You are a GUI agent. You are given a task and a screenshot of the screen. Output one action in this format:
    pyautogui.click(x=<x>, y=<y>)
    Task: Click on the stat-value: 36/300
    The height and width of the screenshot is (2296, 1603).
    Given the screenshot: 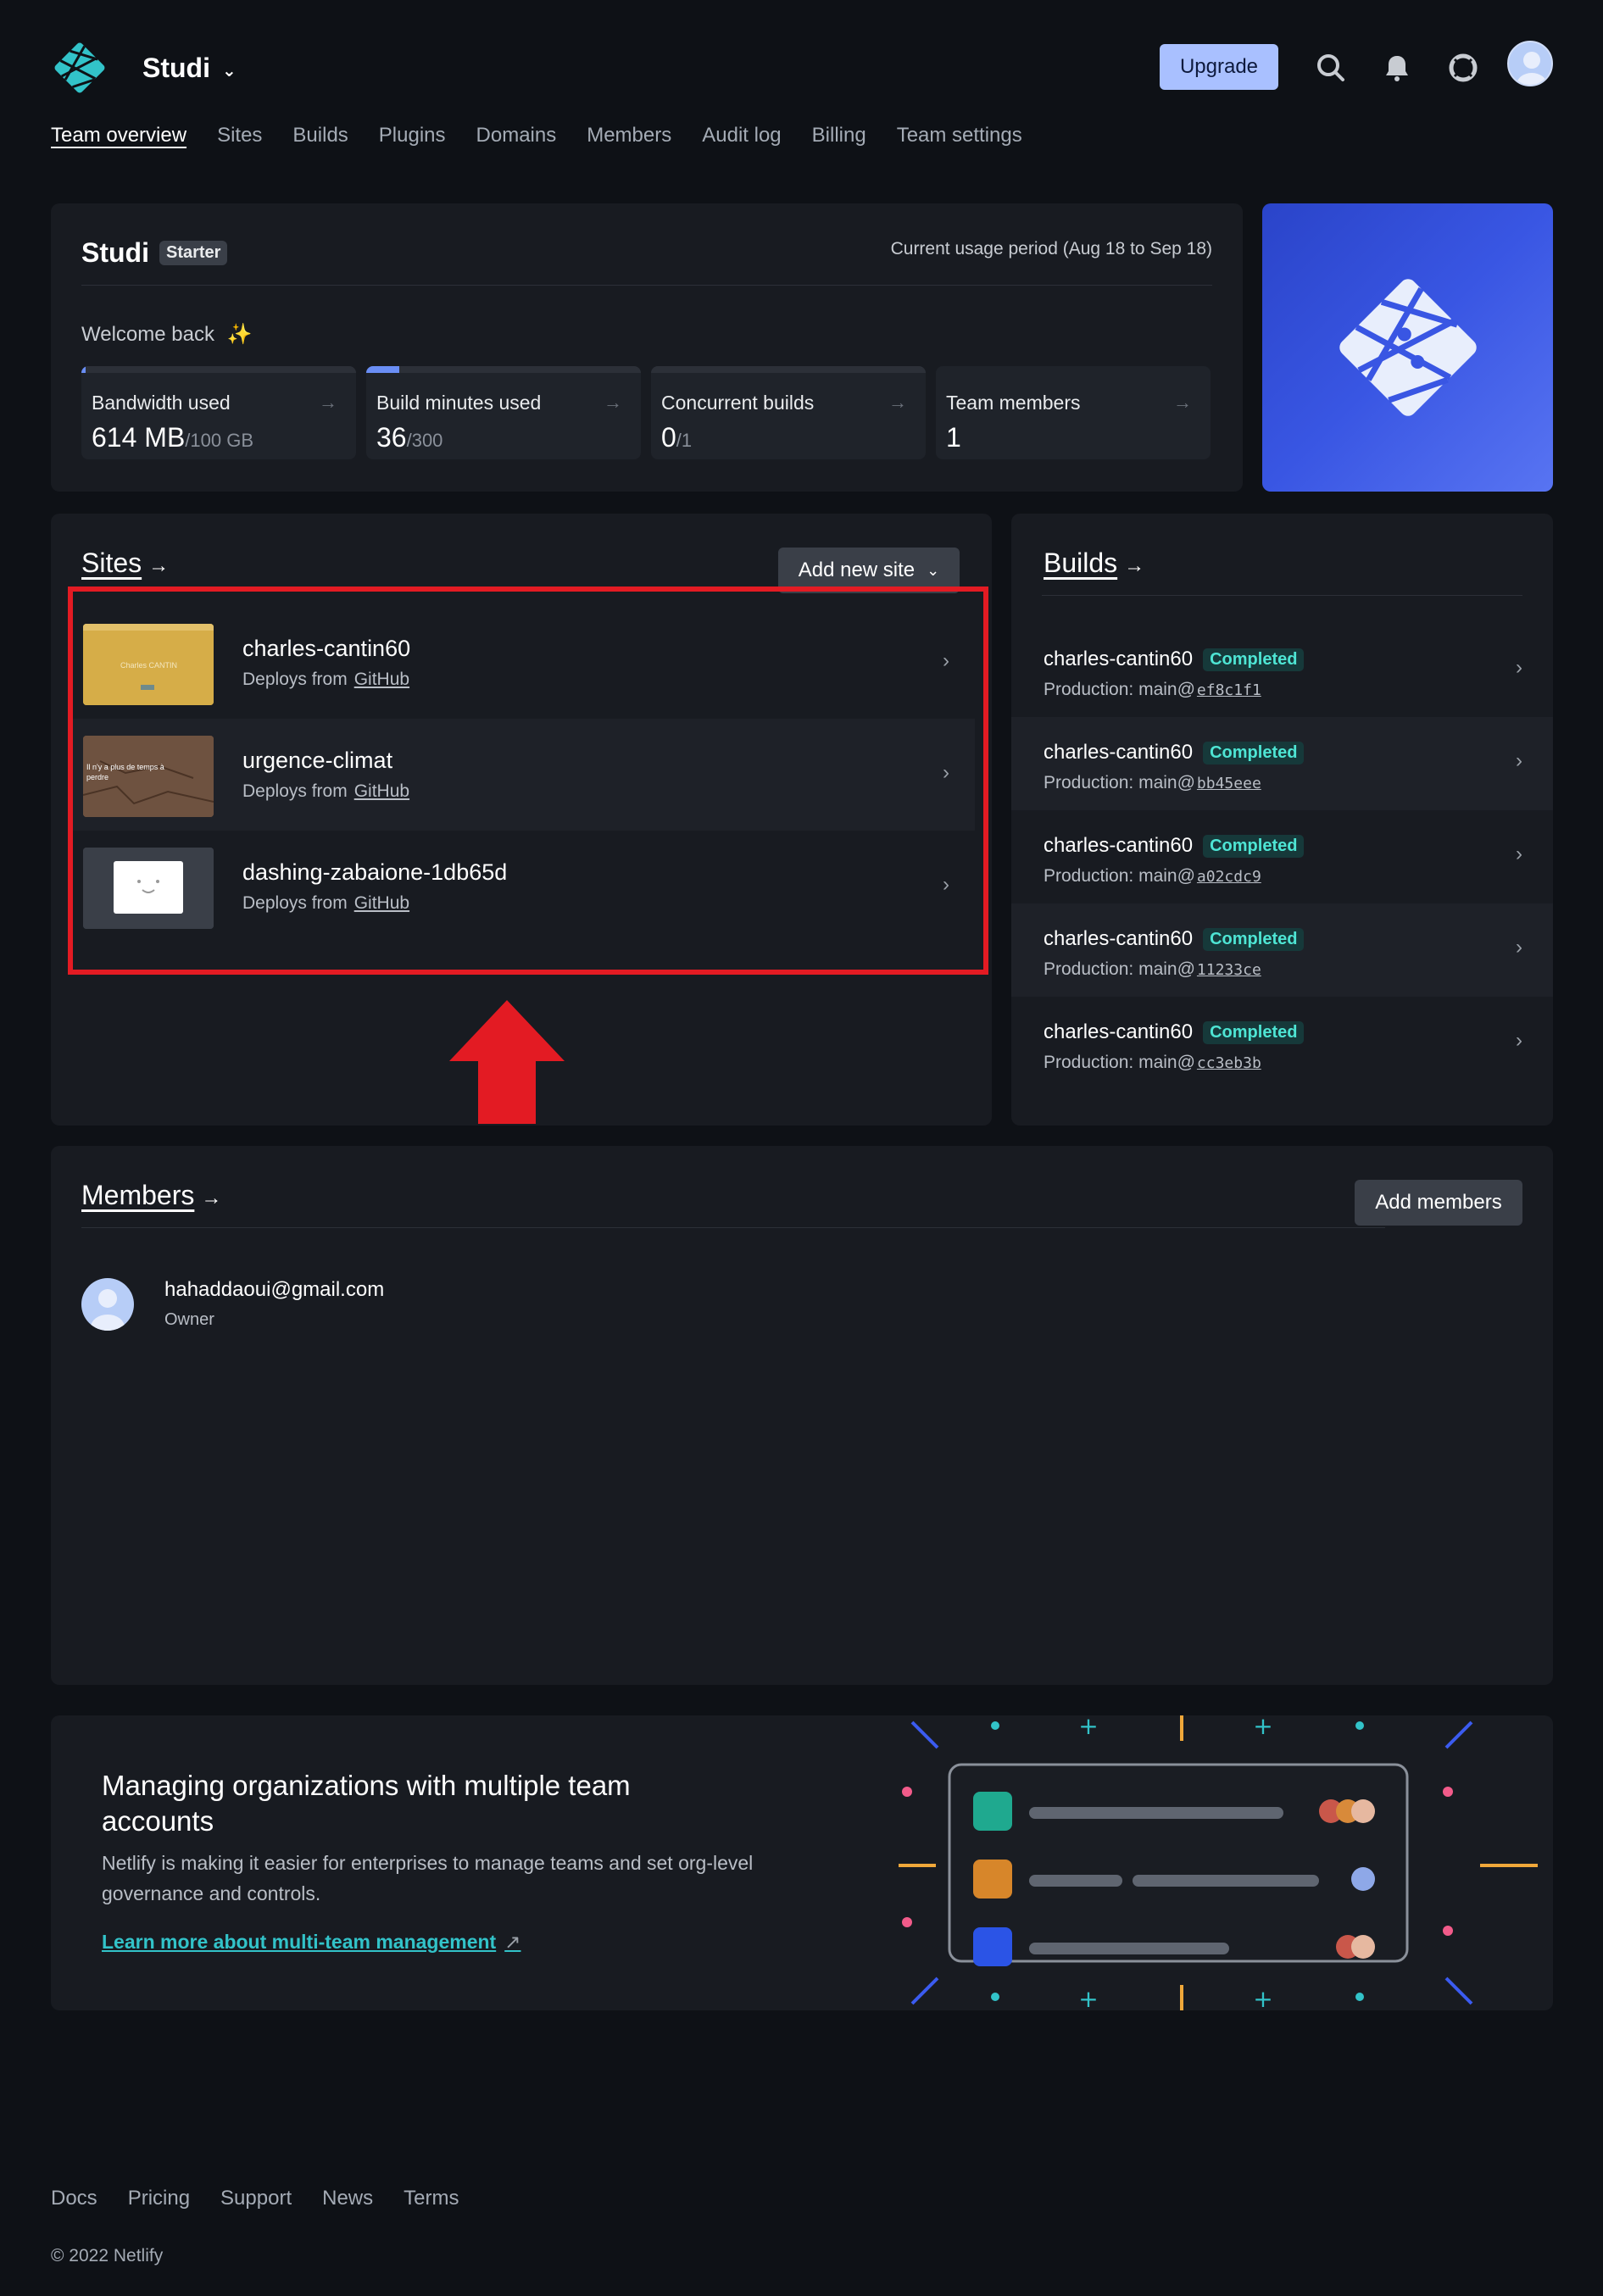 What is the action you would take?
    pyautogui.click(x=409, y=437)
    